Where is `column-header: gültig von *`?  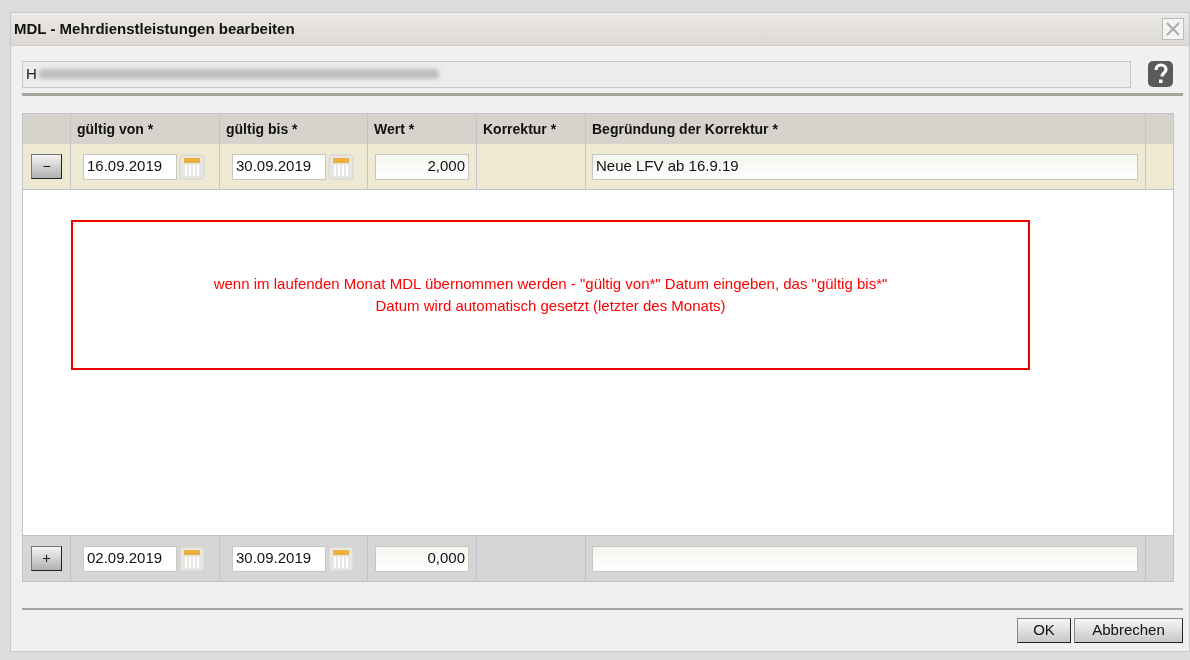 column-header: gültig von * is located at coordinates (115, 129).